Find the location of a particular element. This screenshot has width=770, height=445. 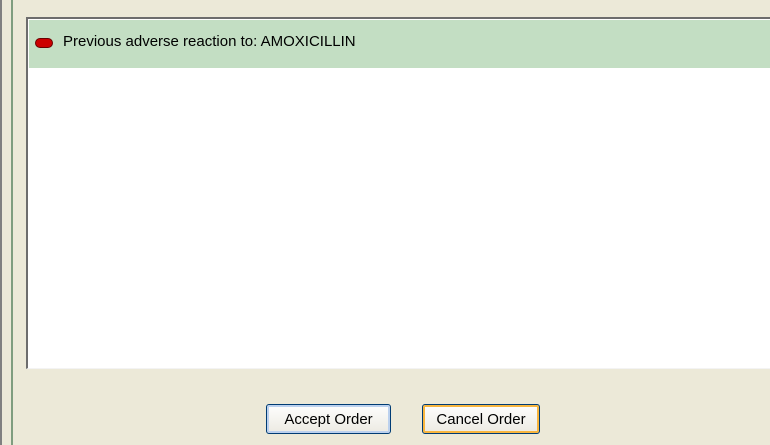

red-pill-alert-icon is located at coordinates (44, 43).